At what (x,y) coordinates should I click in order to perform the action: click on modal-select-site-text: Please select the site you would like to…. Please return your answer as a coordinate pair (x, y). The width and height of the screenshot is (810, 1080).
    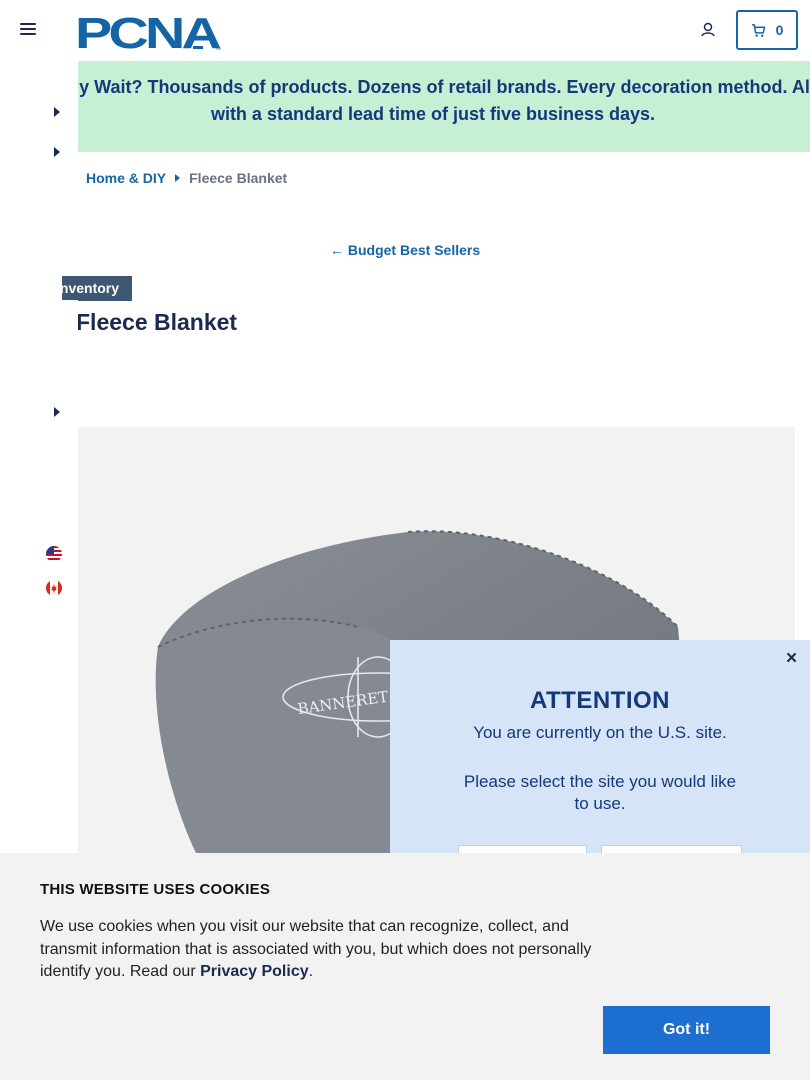
    Looking at the image, I should click on (600, 792).